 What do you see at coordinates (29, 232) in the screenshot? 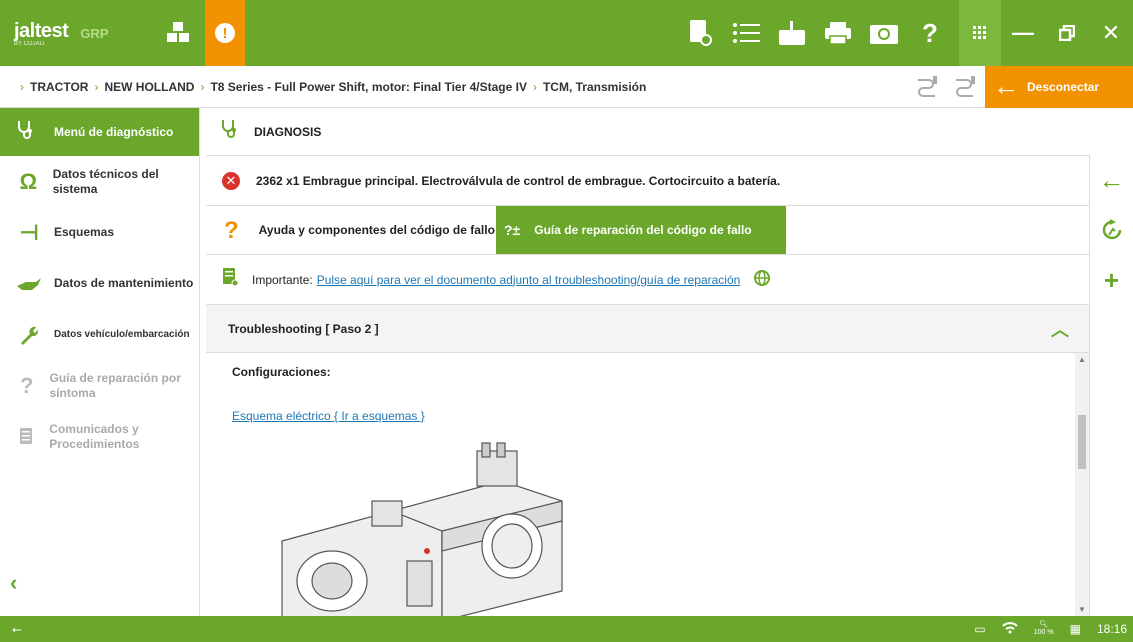
I see `schematic-icon: ⊣` at bounding box center [29, 232].